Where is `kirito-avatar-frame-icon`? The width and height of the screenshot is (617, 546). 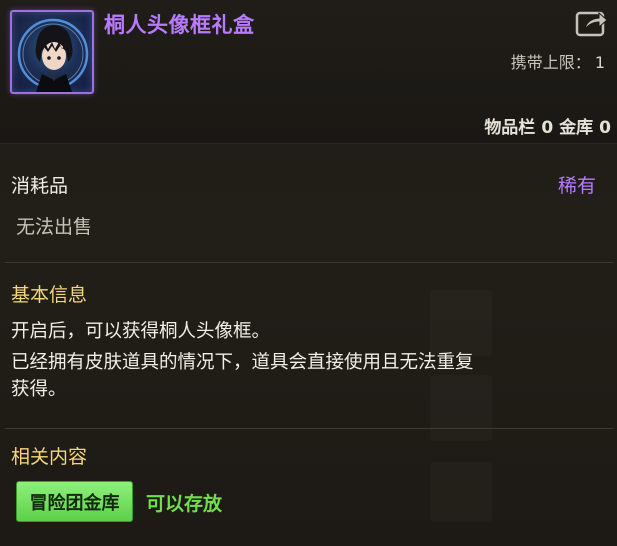 kirito-avatar-frame-icon is located at coordinates (52, 52).